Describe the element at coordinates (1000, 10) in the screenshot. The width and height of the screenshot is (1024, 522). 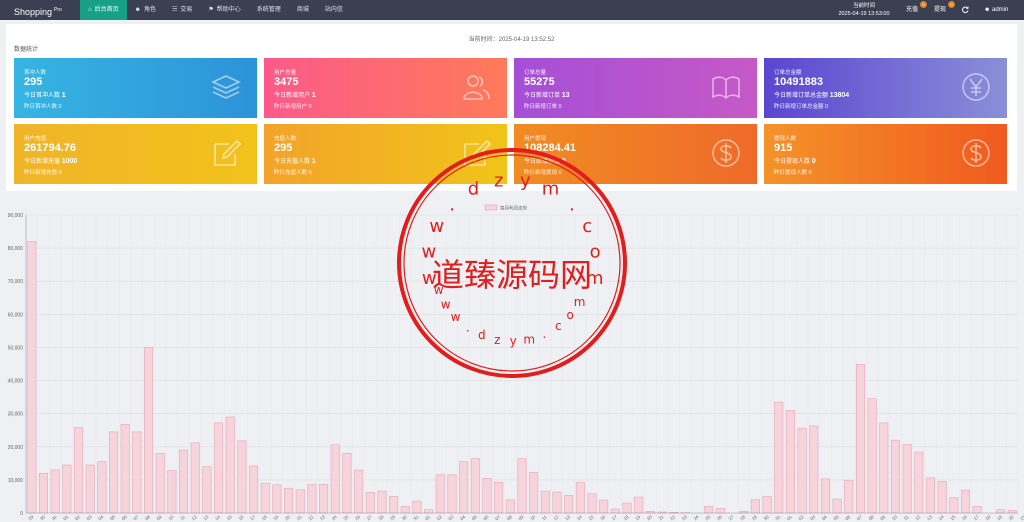
I see `user-name: admin` at that location.